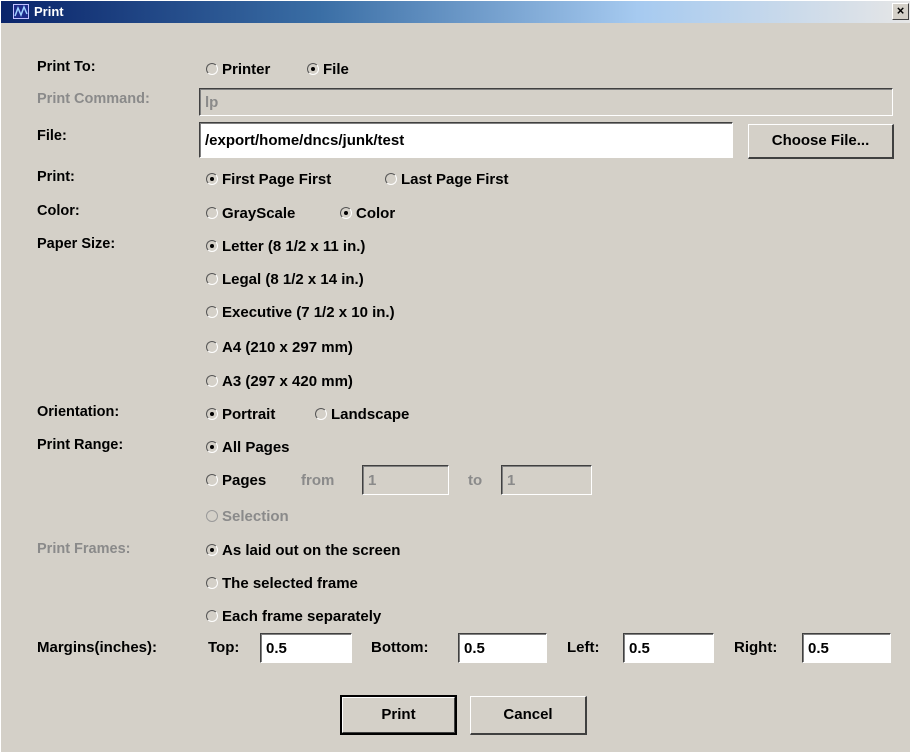 The height and width of the screenshot is (752, 910). Describe the element at coordinates (405, 480) in the screenshot. I see `pages-from-input` at that location.